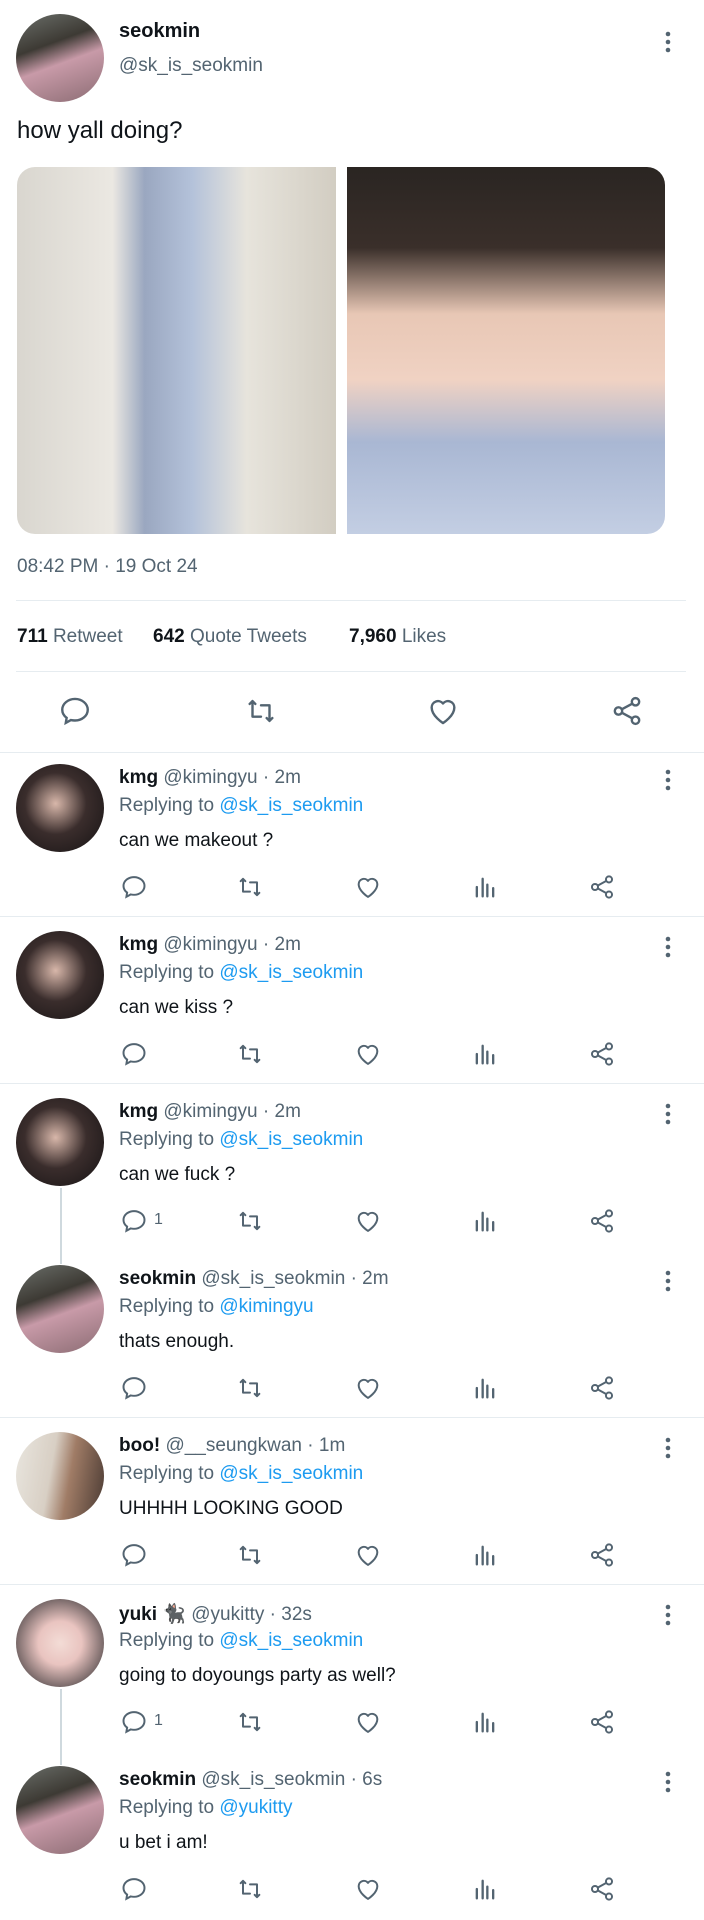  I want to click on author-name: boo!, so click(139, 1445).